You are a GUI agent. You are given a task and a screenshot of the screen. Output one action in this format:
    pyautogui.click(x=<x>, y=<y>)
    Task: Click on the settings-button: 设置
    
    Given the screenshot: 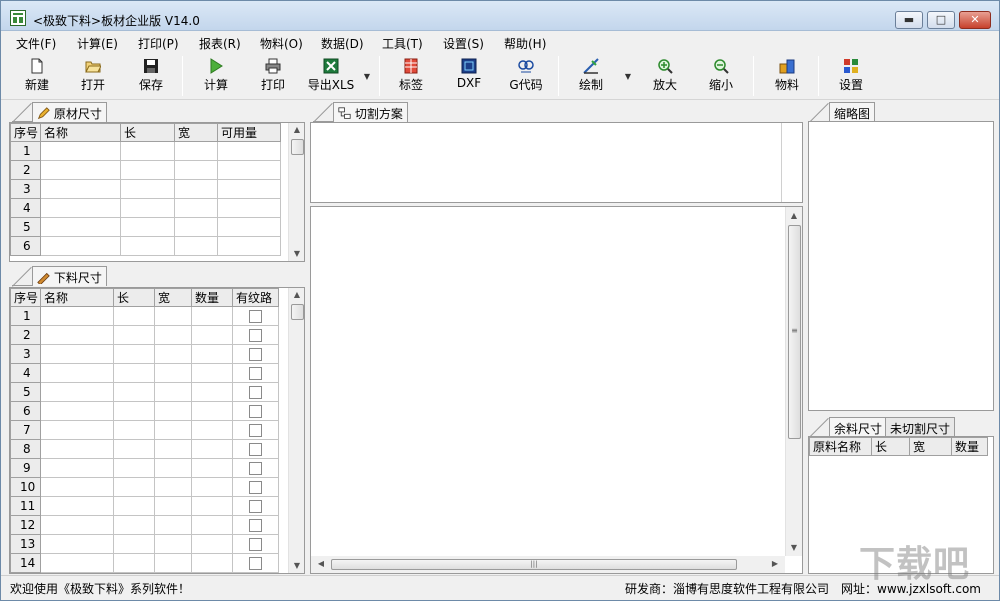 What is the action you would take?
    pyautogui.click(x=851, y=77)
    